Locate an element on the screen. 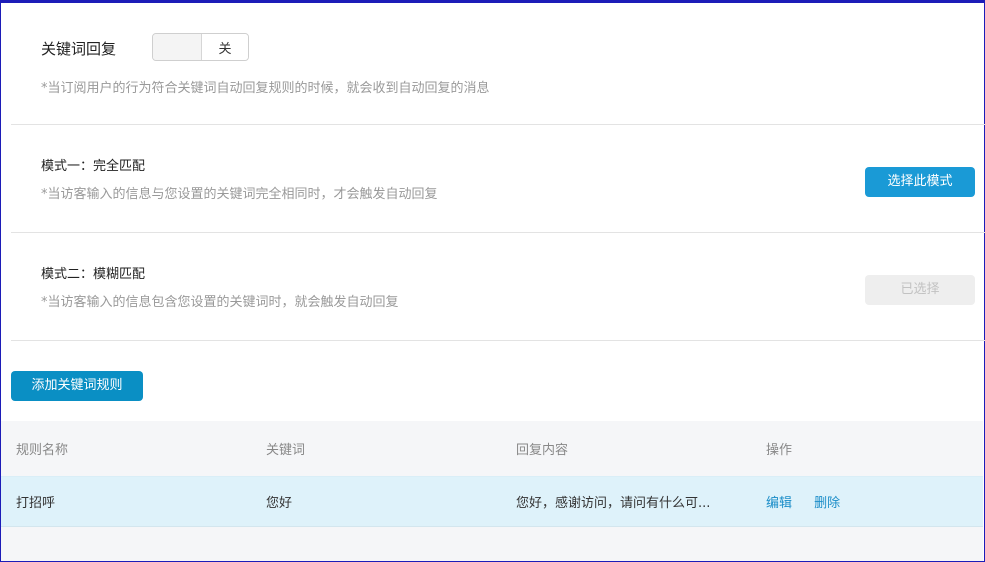 Image resolution: width=985 pixels, height=562 pixels. switch-state-label: 关 is located at coordinates (225, 47).